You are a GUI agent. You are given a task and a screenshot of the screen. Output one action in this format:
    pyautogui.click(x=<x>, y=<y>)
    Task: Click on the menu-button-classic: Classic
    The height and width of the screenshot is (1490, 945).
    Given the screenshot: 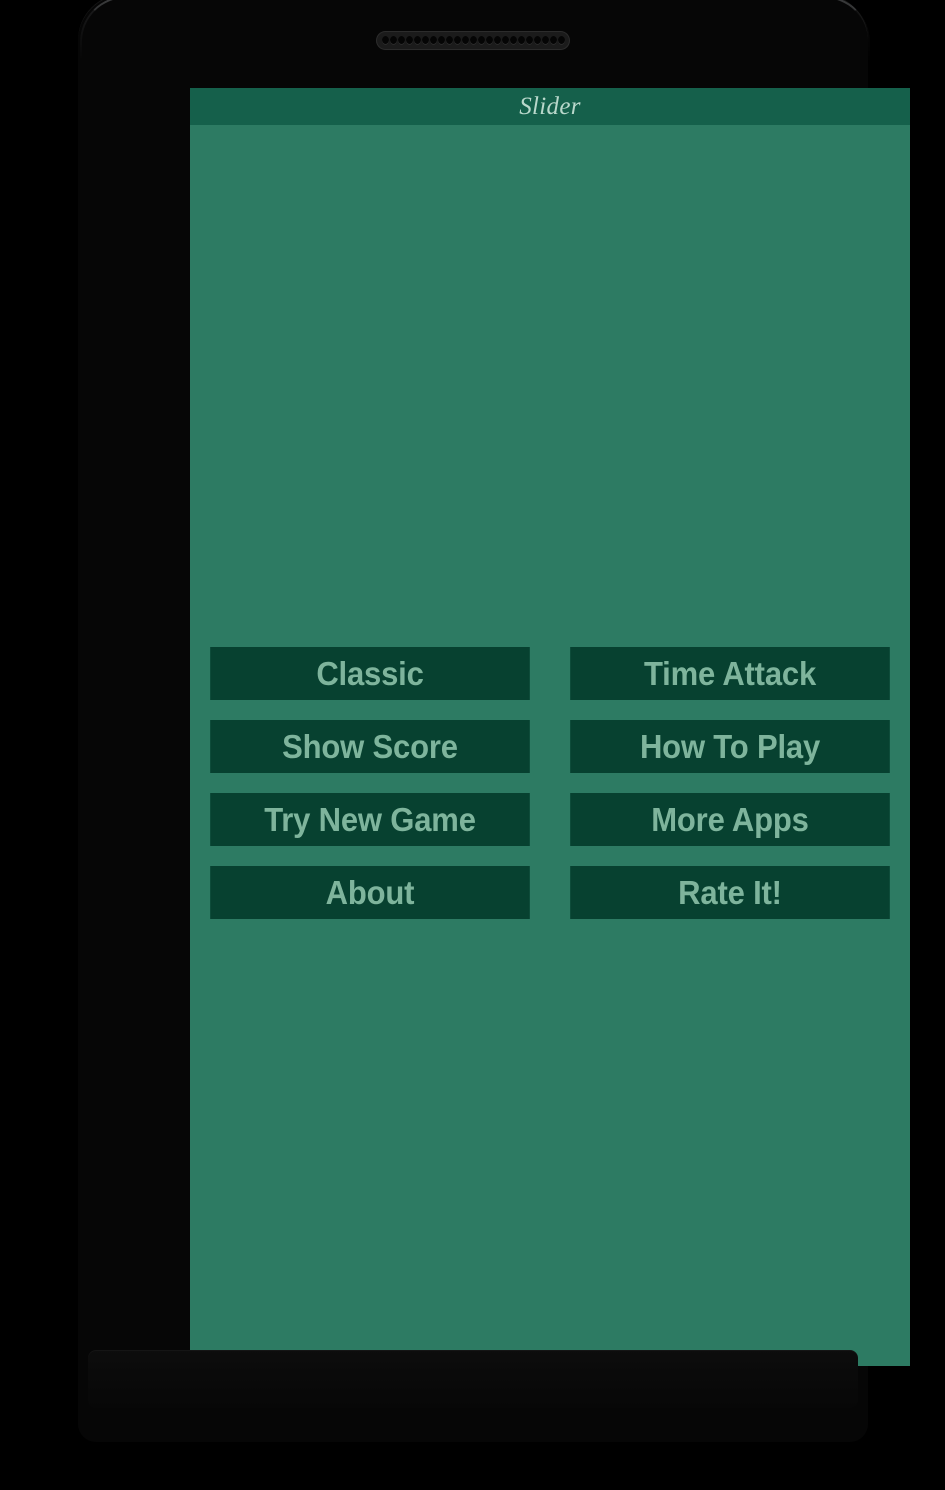 What is the action you would take?
    pyautogui.click(x=370, y=673)
    